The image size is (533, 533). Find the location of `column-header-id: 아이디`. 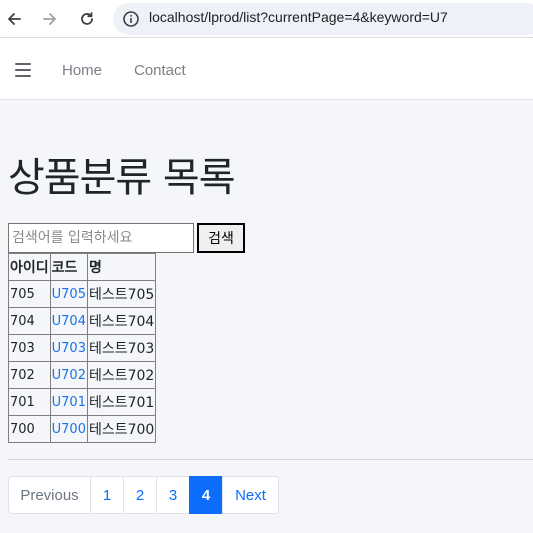

column-header-id: 아이디 is located at coordinates (29, 267).